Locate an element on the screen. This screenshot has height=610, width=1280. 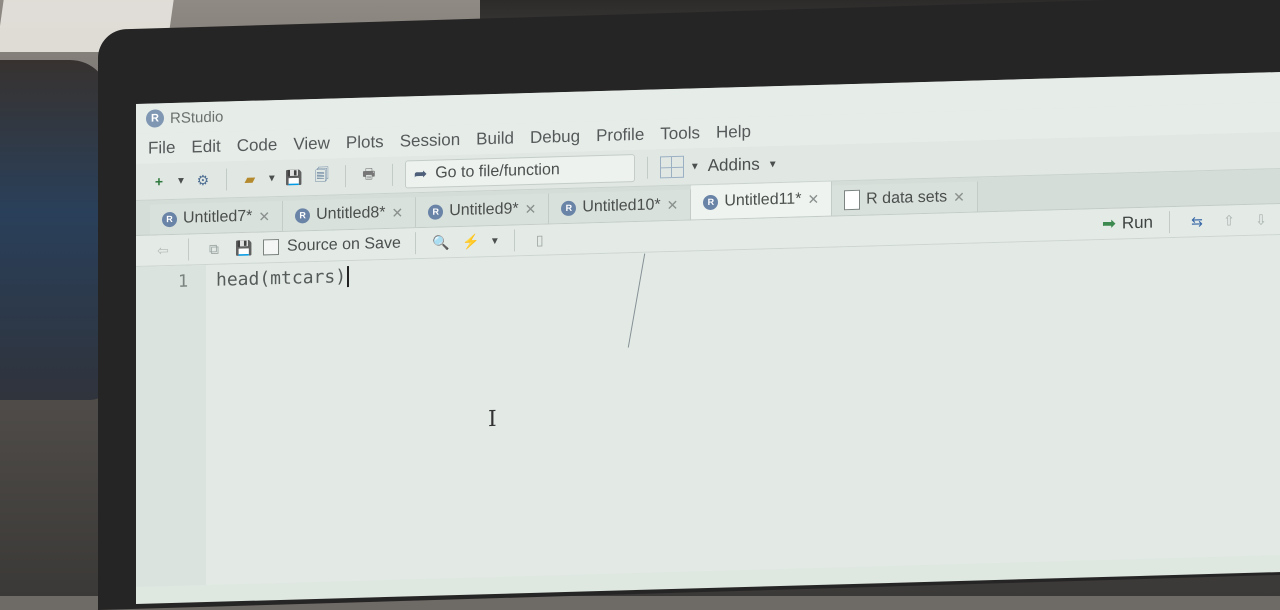
rstudio-logo-icon: R is located at coordinates (155, 118).